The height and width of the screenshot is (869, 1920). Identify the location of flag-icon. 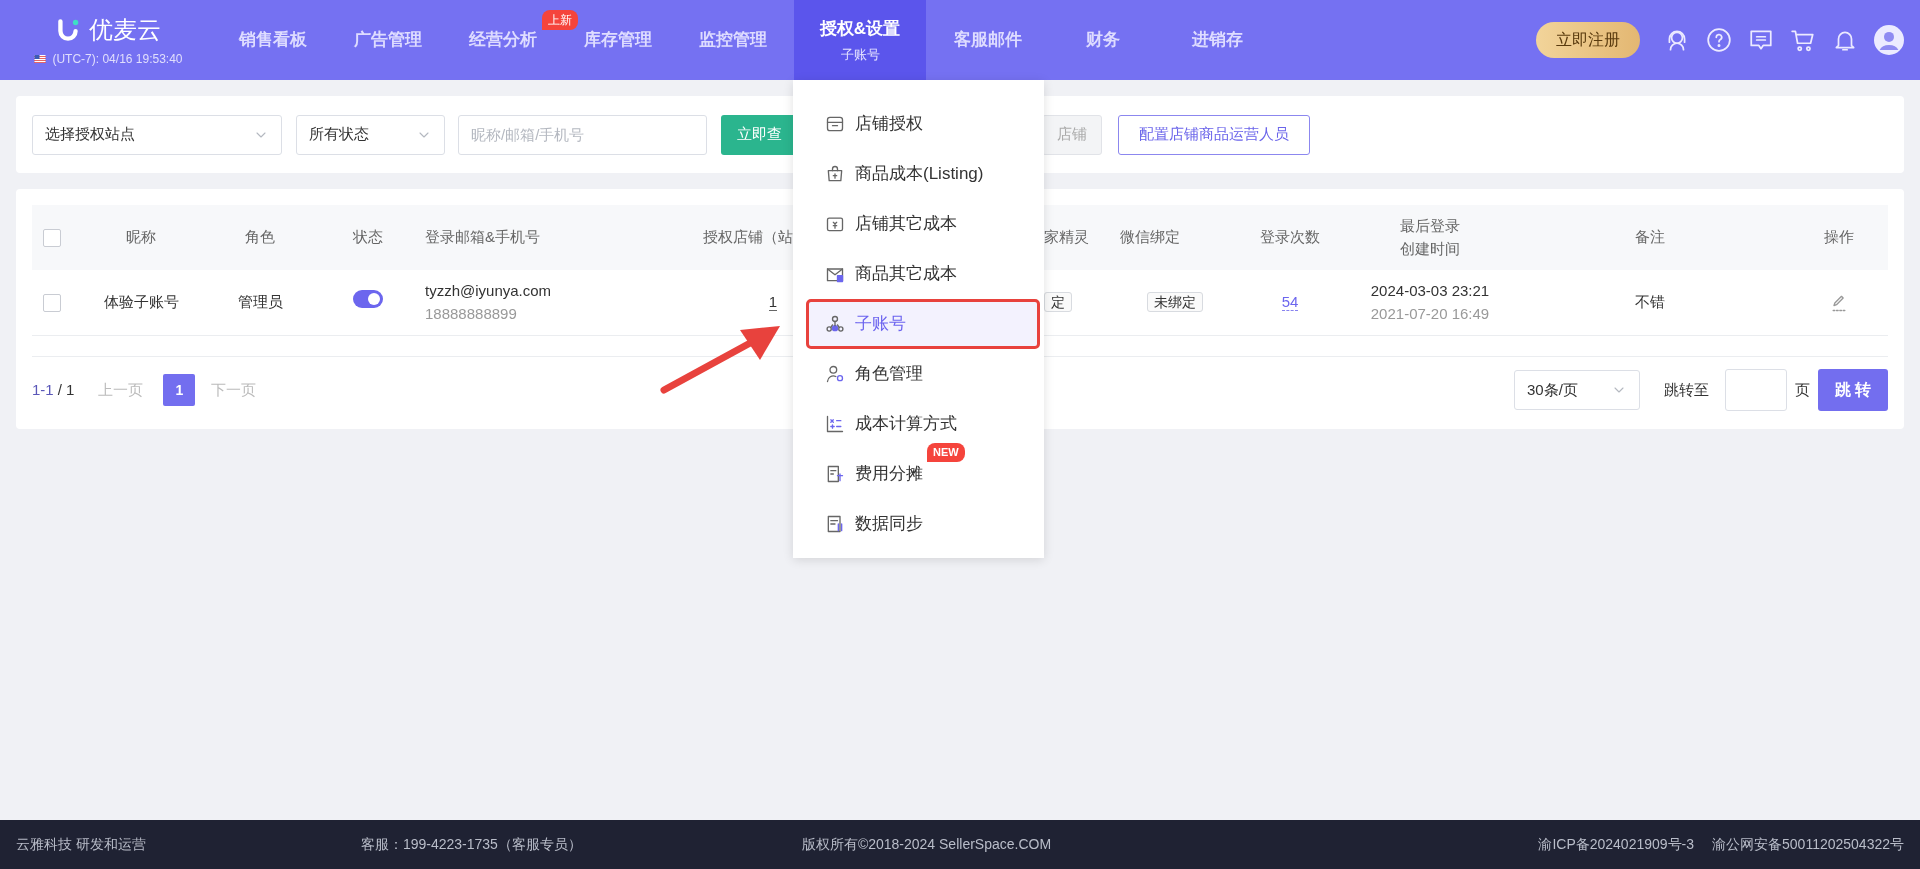
(40, 59).